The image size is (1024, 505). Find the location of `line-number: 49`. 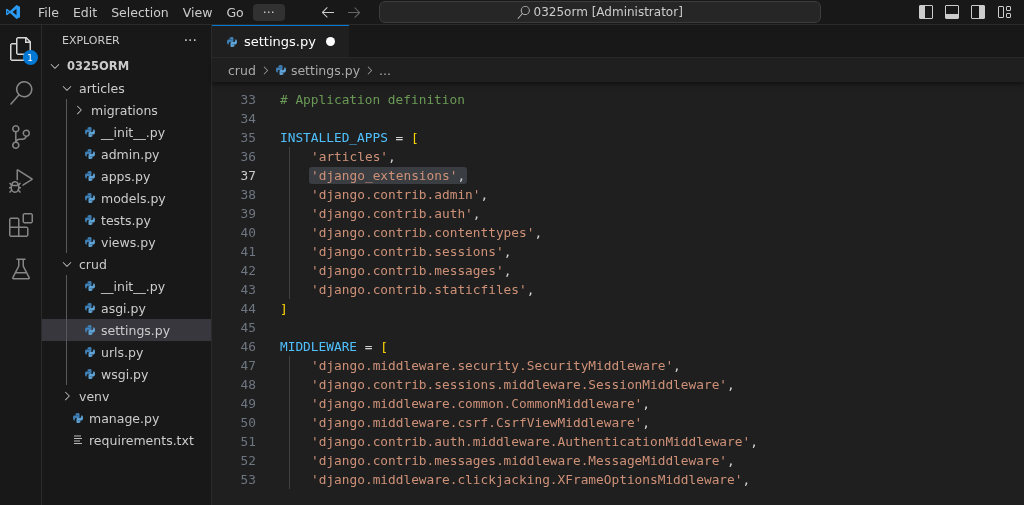

line-number: 49 is located at coordinates (247, 403).